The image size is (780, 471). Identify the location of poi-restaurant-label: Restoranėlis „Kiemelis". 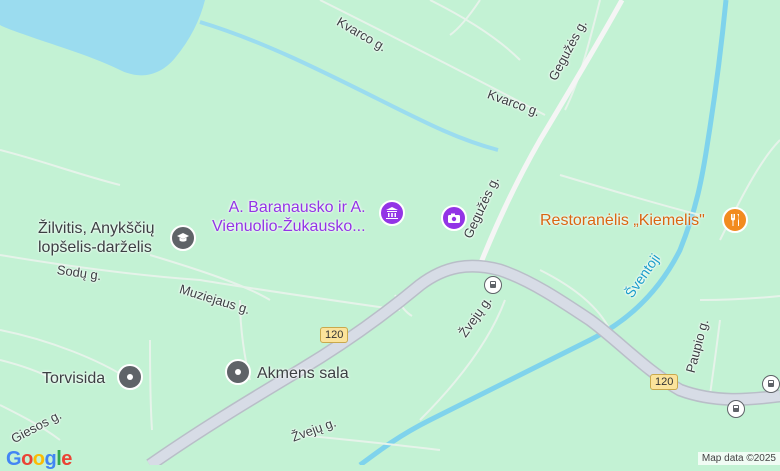
(622, 220).